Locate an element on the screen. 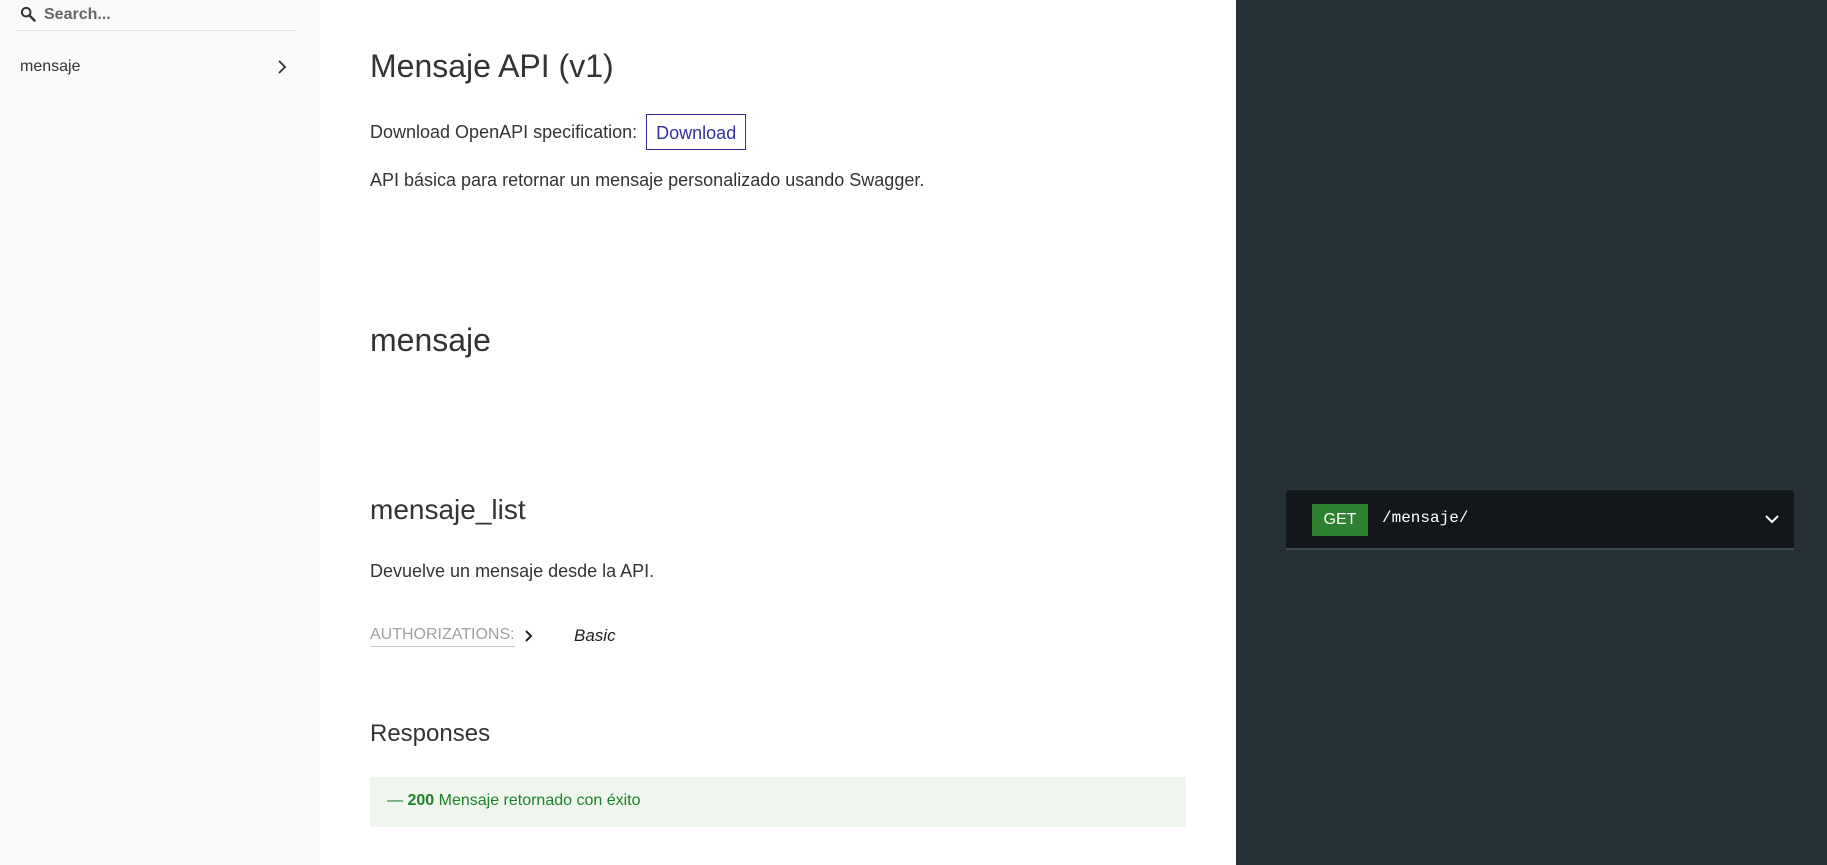  http-method-badge: GET is located at coordinates (1340, 520).